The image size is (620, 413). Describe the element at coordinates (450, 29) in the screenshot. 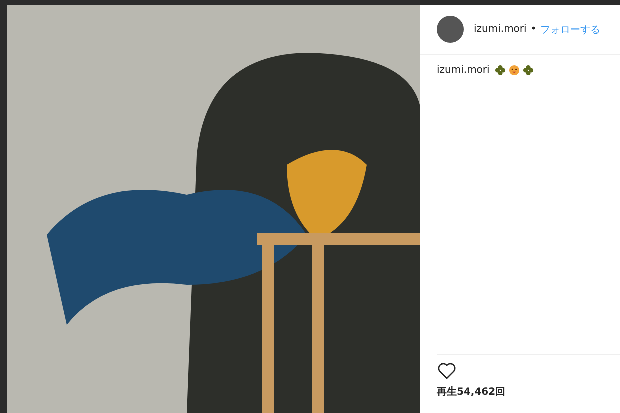

I see `avatar` at that location.